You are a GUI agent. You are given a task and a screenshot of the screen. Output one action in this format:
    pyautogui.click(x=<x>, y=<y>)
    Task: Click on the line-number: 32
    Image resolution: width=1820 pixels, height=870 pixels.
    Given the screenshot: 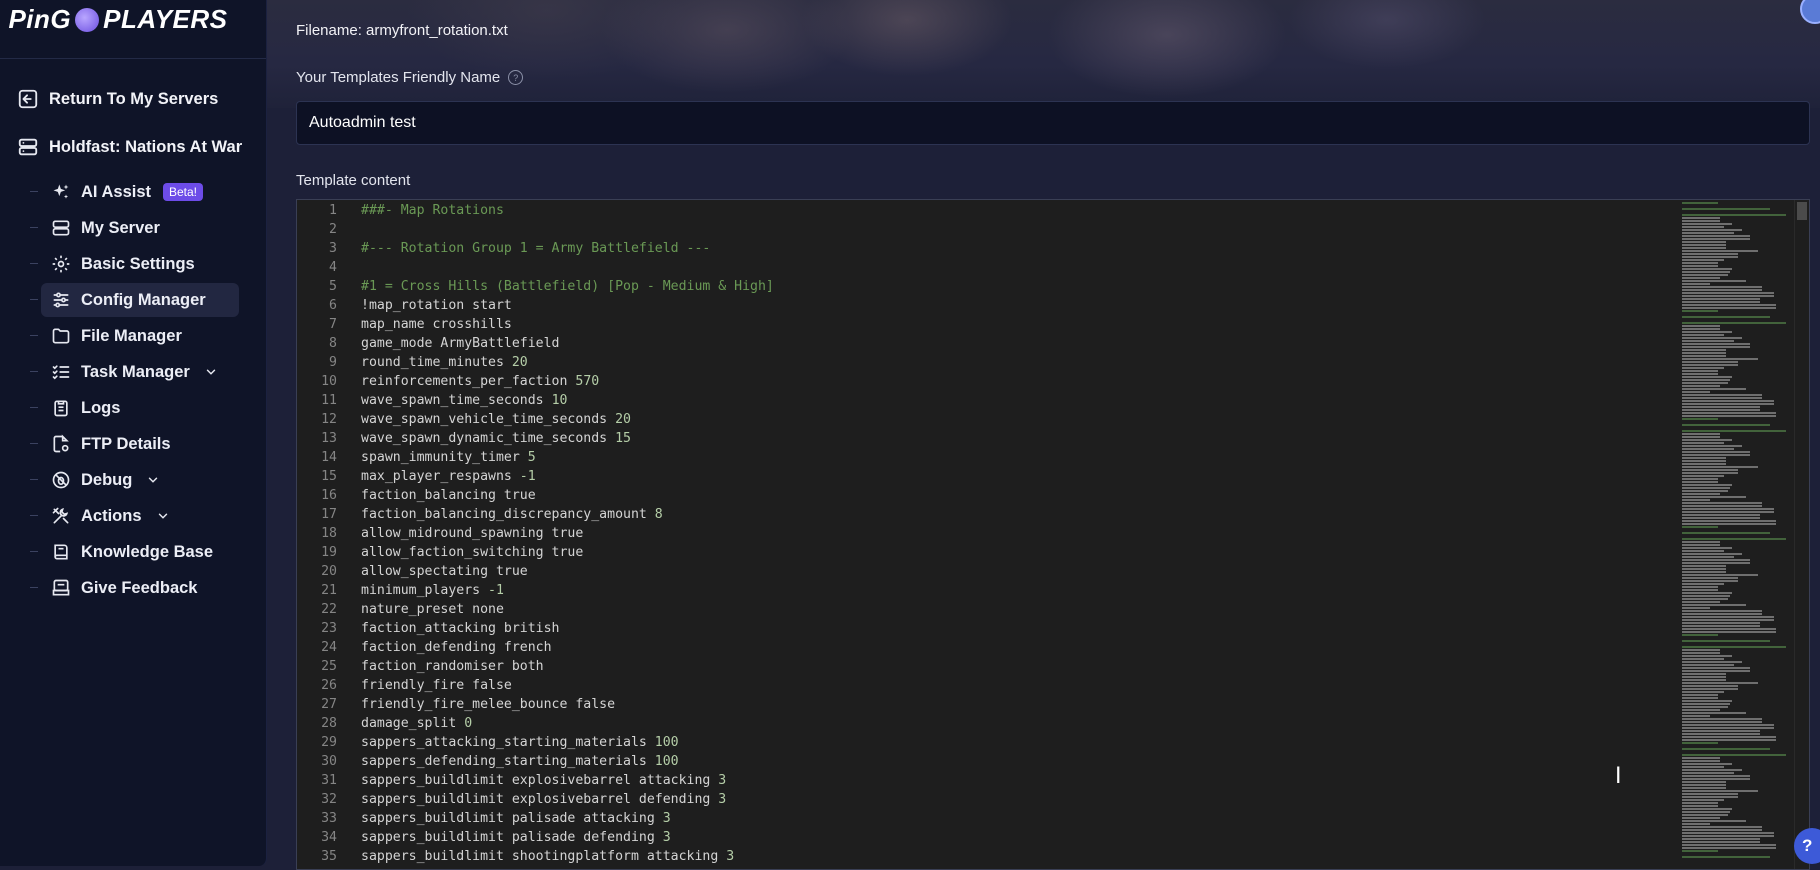 What is the action you would take?
    pyautogui.click(x=329, y=799)
    